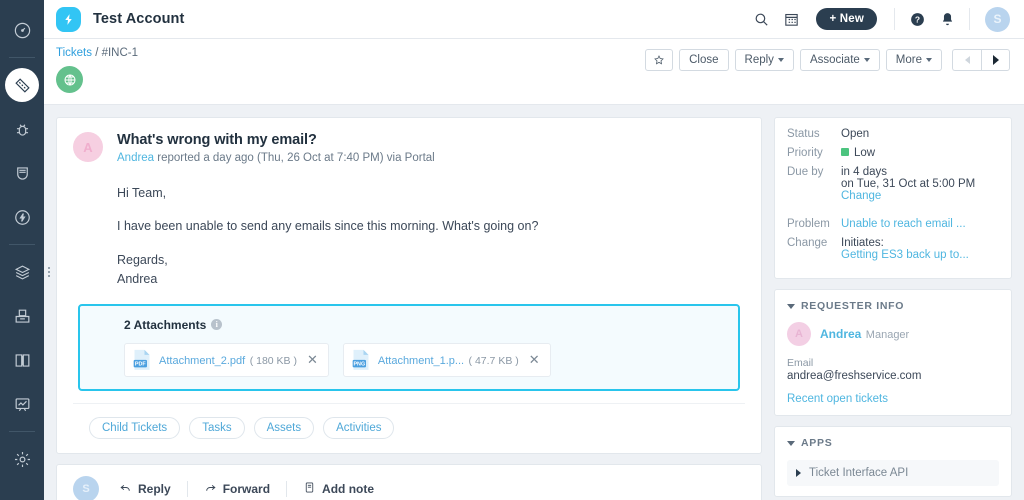 This screenshot has width=1024, height=500. I want to click on more-dropdown-button: More, so click(913, 60).